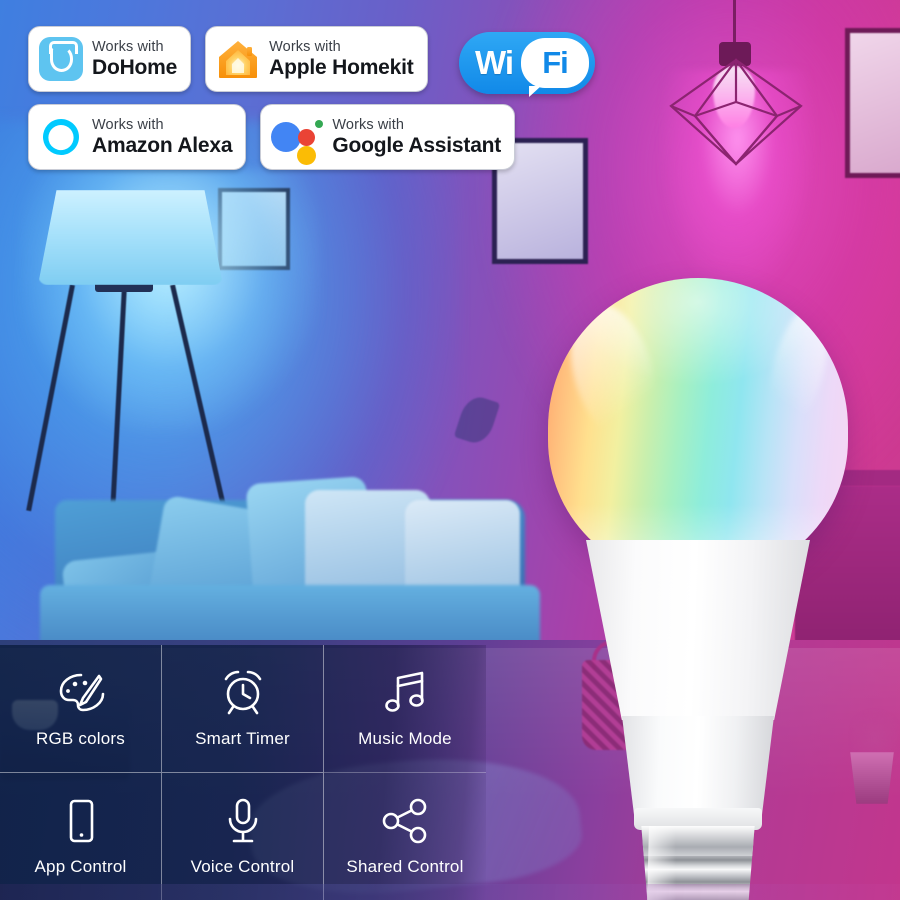 This screenshot has height=900, width=900. Describe the element at coordinates (405, 821) in the screenshot. I see `share-nodes-icon` at that location.